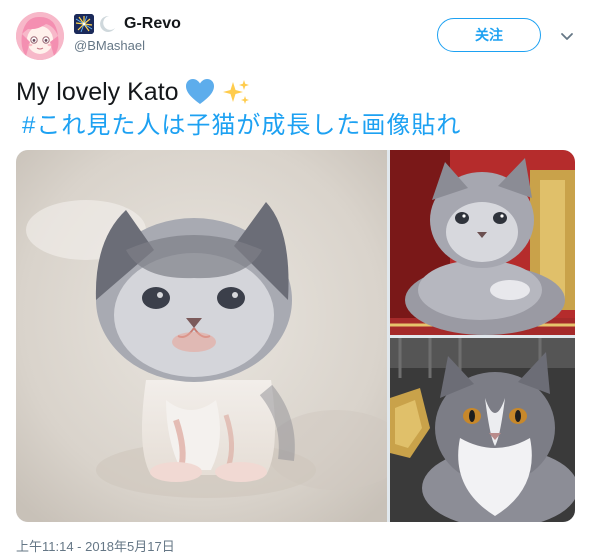  I want to click on follow-button: 关注, so click(489, 35).